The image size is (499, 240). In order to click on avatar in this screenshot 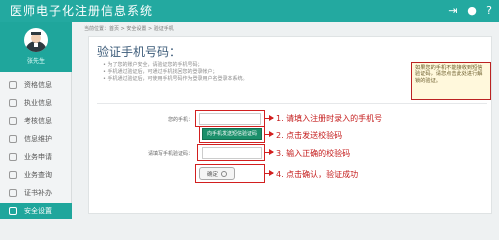, I will do `click(36, 40)`.